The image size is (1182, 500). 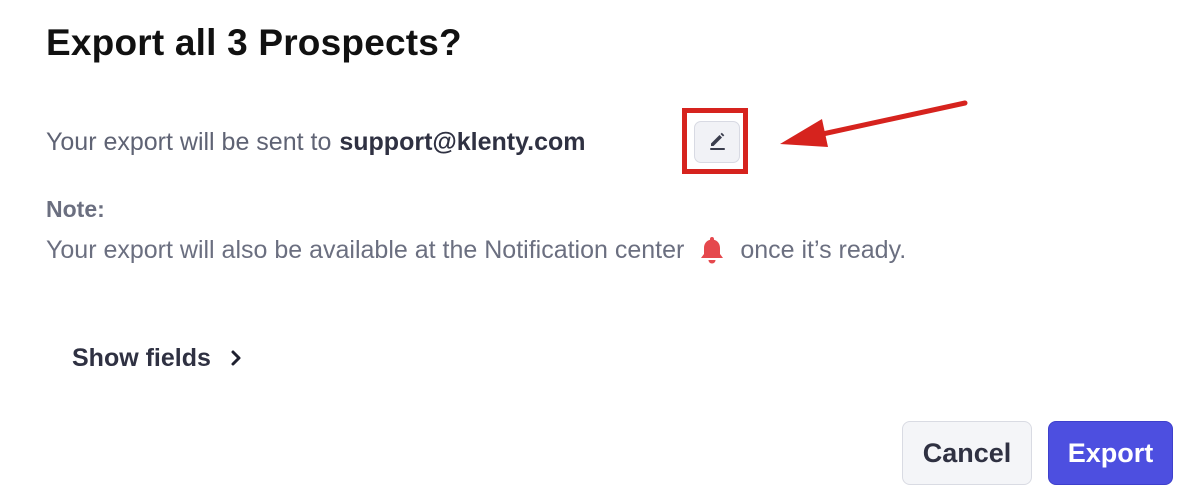 I want to click on note-text-after: once it’s ready., so click(x=823, y=249).